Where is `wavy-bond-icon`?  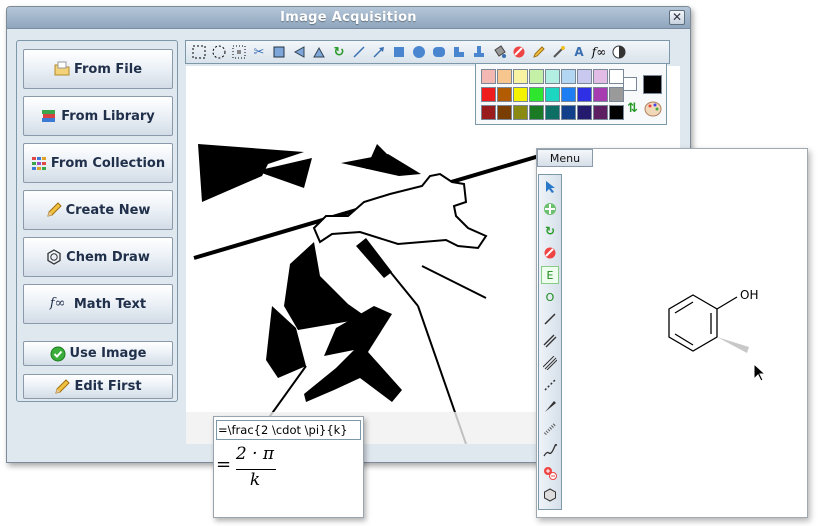 wavy-bond-icon is located at coordinates (550, 451).